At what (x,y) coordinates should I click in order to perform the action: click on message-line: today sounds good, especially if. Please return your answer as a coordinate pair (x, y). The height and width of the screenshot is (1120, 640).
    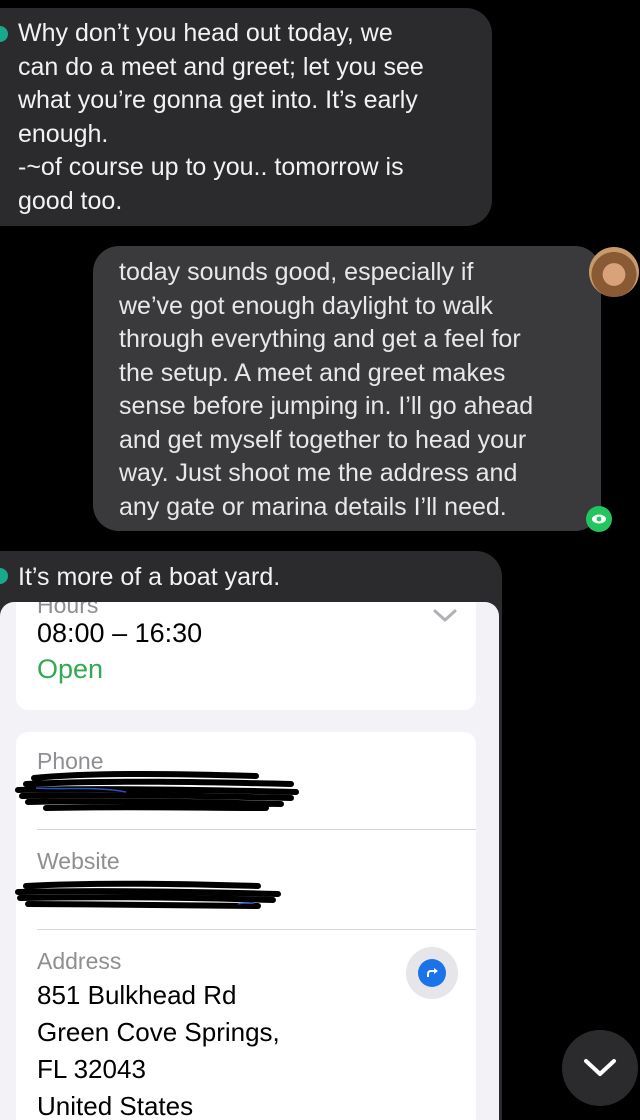
    Looking at the image, I should click on (296, 272).